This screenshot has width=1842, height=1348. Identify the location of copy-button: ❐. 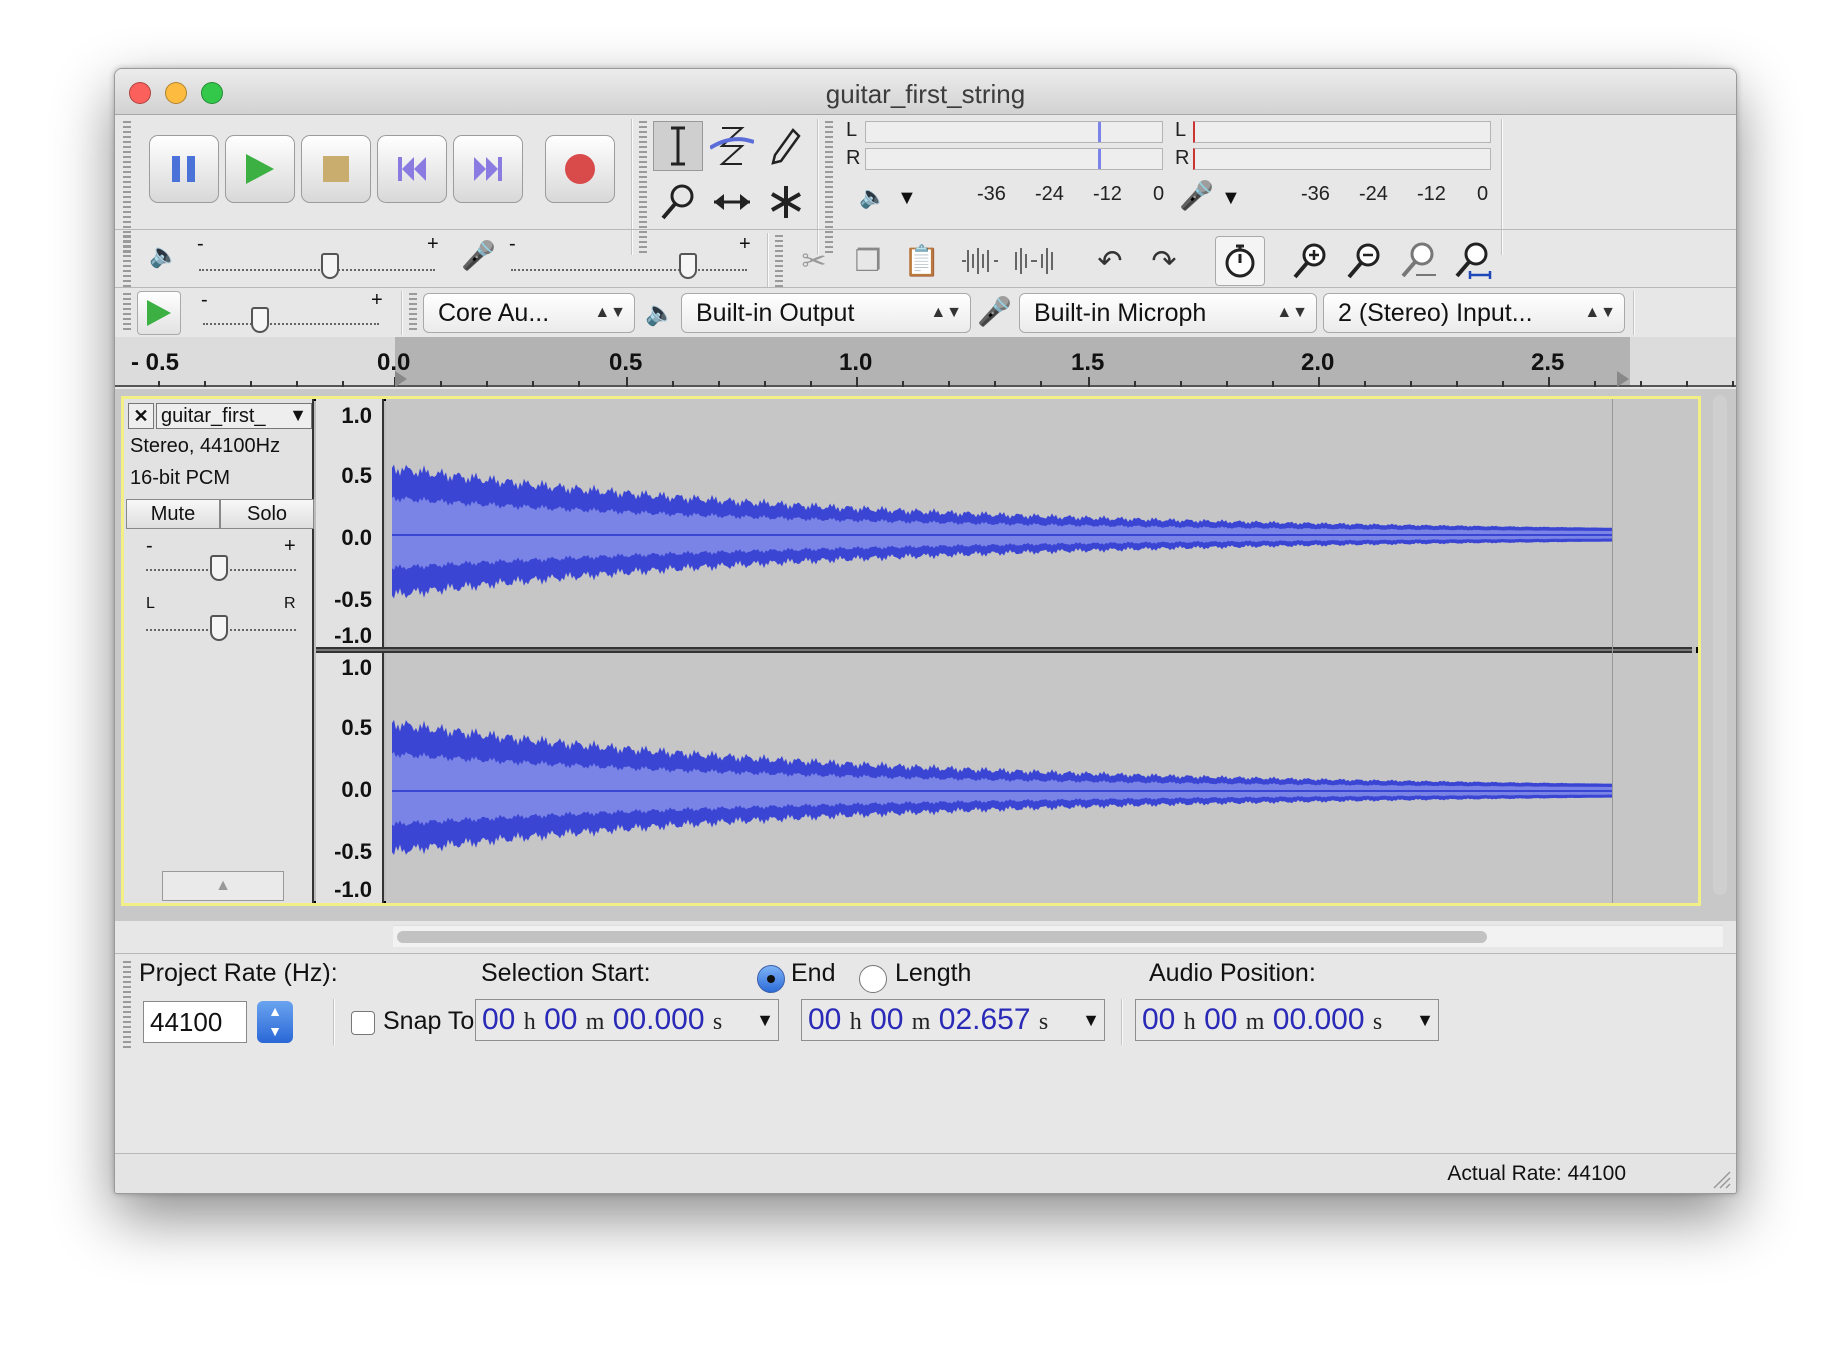
(868, 261).